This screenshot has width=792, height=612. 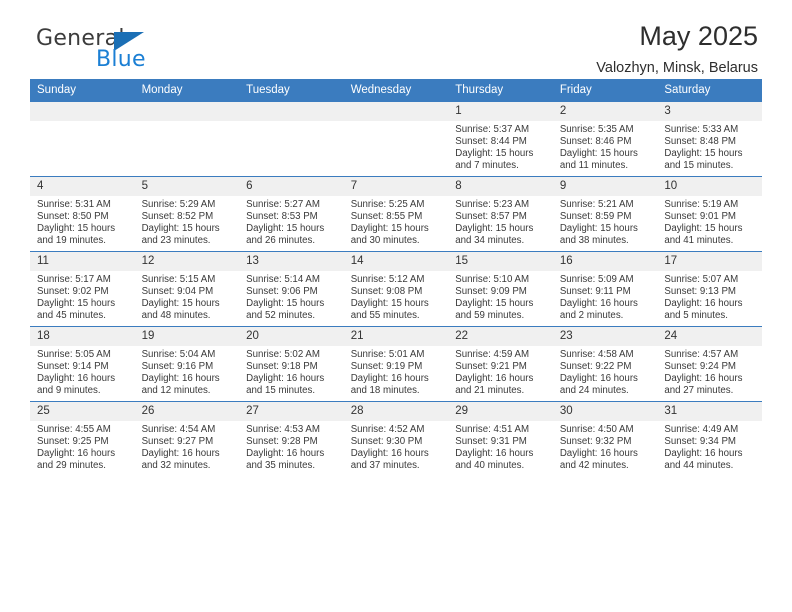 I want to click on general-blue-logo: General Blue, so click(x=136, y=51).